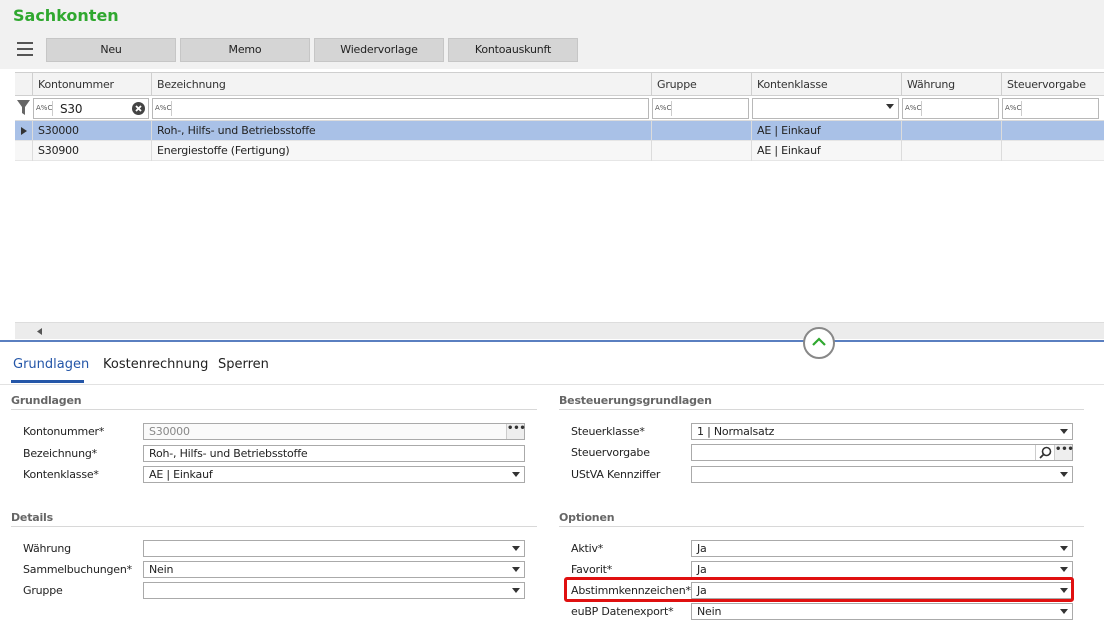 The width and height of the screenshot is (1104, 625). What do you see at coordinates (24, 131) in the screenshot?
I see `row-indicator-icon` at bounding box center [24, 131].